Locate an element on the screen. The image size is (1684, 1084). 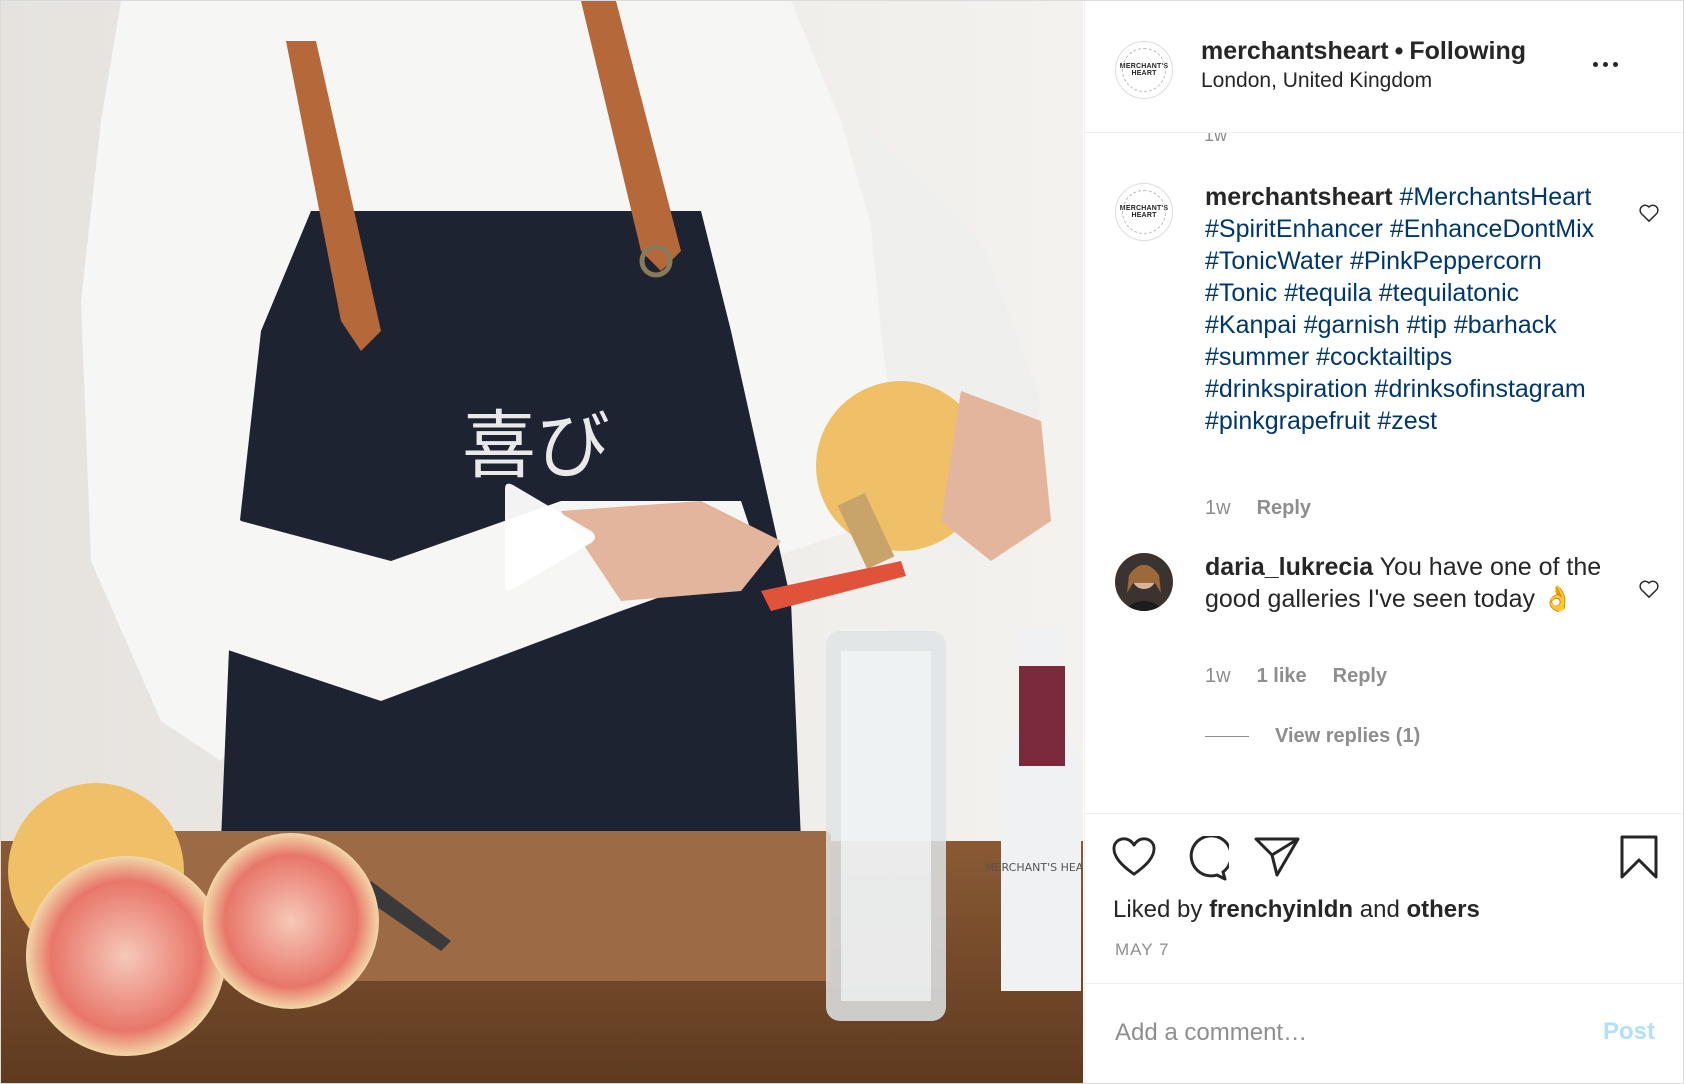
caption-username: merchantsheart is located at coordinates (1299, 197).